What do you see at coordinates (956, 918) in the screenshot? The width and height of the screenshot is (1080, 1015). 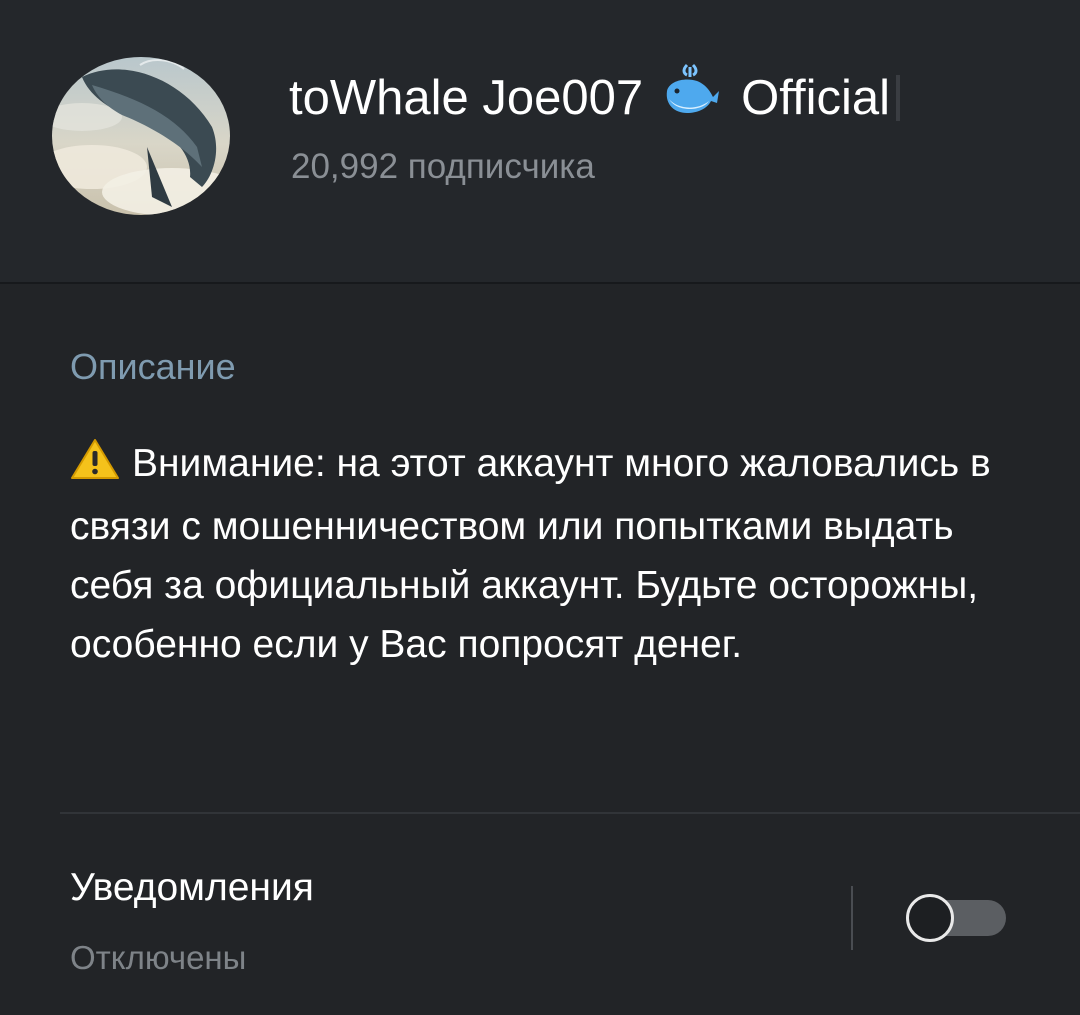 I see `notifications-toggle` at bounding box center [956, 918].